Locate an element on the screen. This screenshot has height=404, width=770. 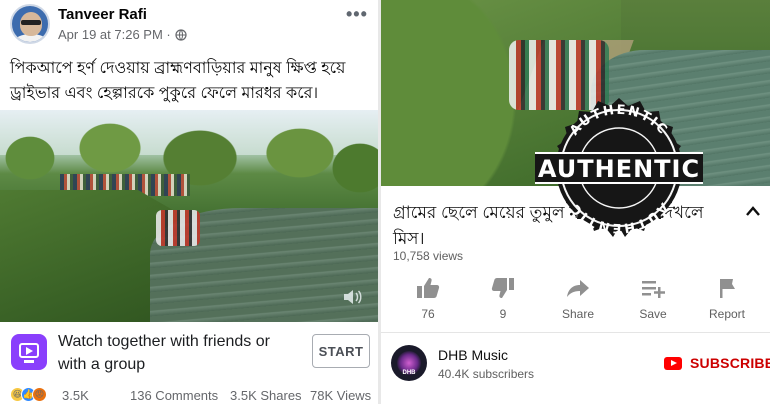
save-label: Save is located at coordinates (653, 314).